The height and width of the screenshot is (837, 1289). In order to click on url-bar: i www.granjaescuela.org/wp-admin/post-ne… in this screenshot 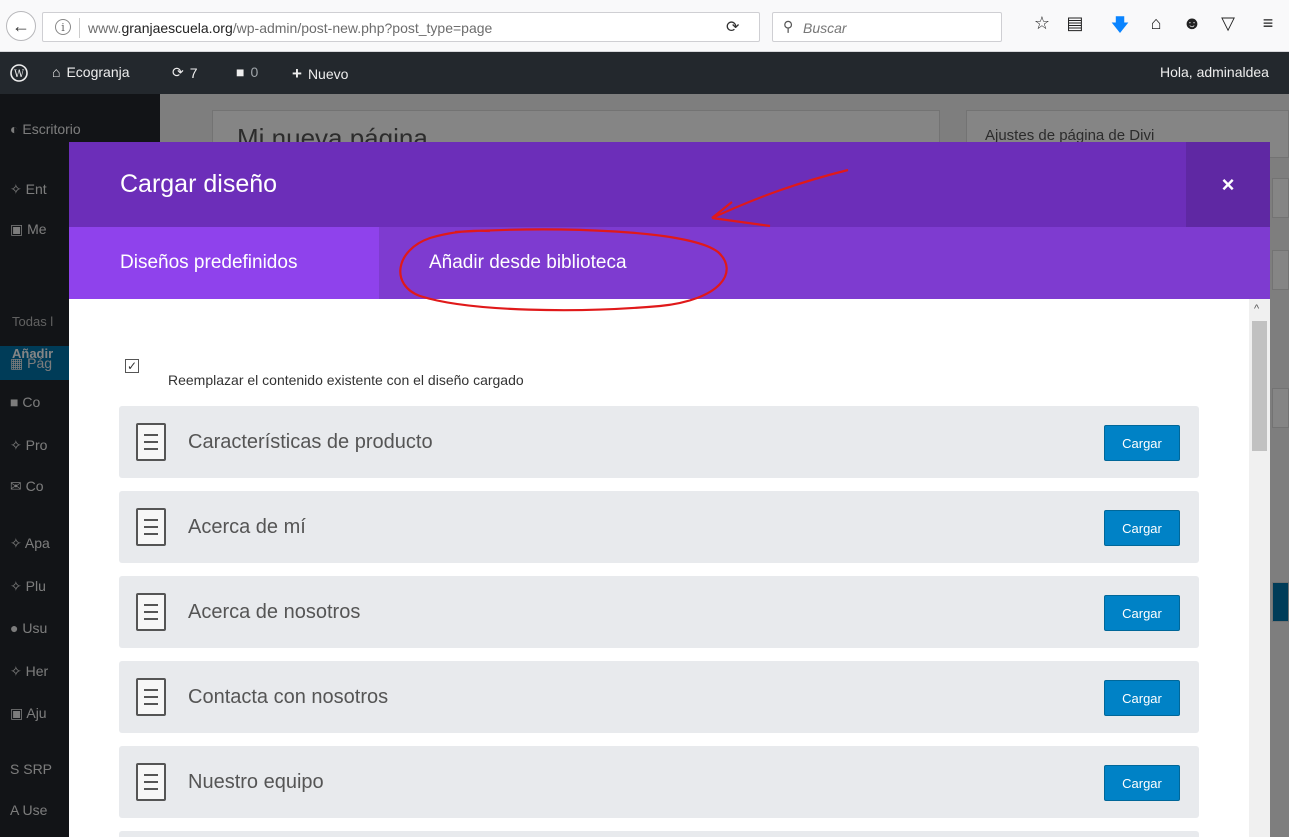, I will do `click(401, 27)`.